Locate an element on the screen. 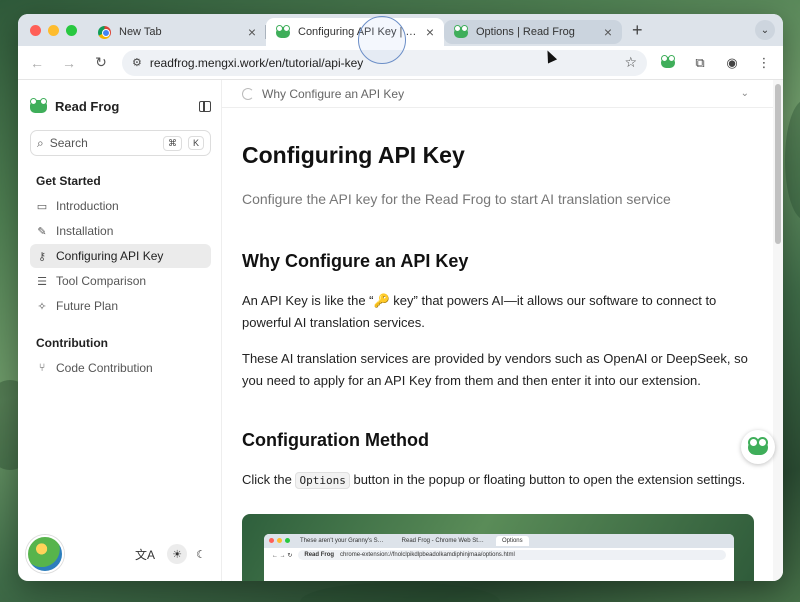 The width and height of the screenshot is (800, 602). sidebar-item-label: Configuring API Key is located at coordinates (110, 256).